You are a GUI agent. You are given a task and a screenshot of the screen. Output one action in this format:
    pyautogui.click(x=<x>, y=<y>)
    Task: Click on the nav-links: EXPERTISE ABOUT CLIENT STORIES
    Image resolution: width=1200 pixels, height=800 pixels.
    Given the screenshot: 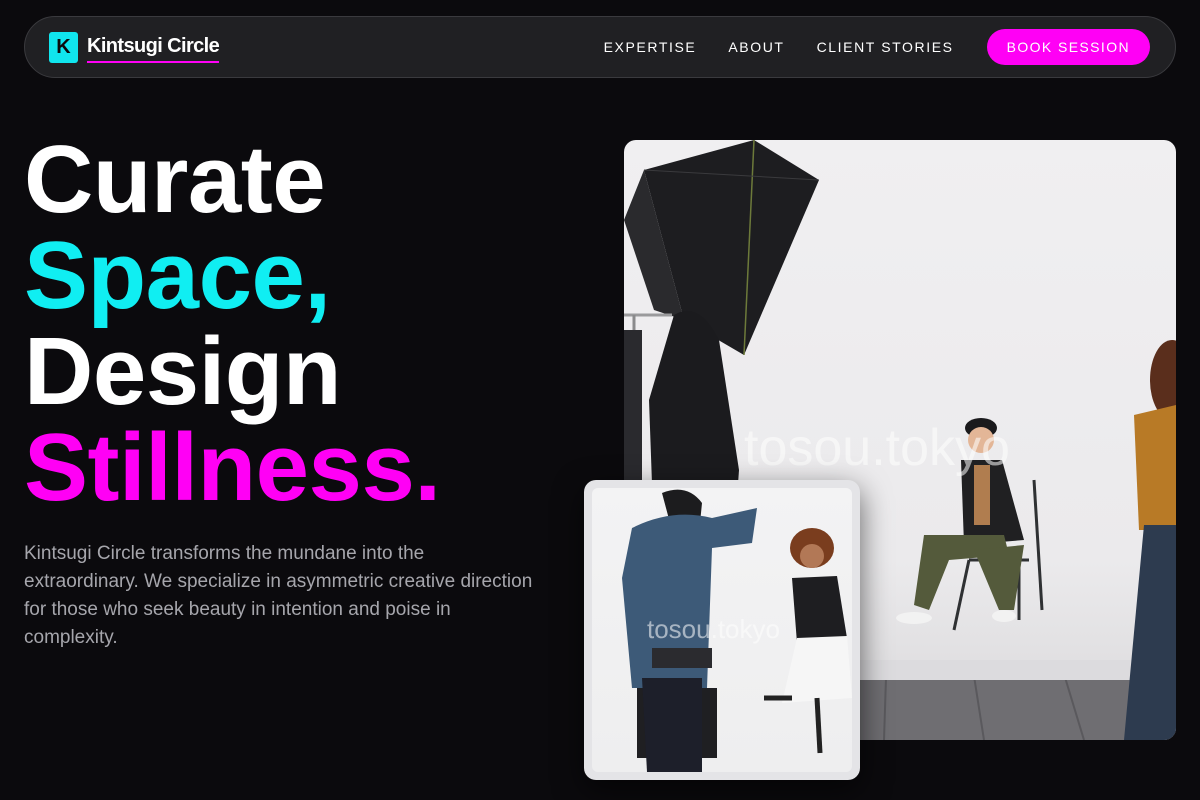 What is the action you would take?
    pyautogui.click(x=779, y=47)
    